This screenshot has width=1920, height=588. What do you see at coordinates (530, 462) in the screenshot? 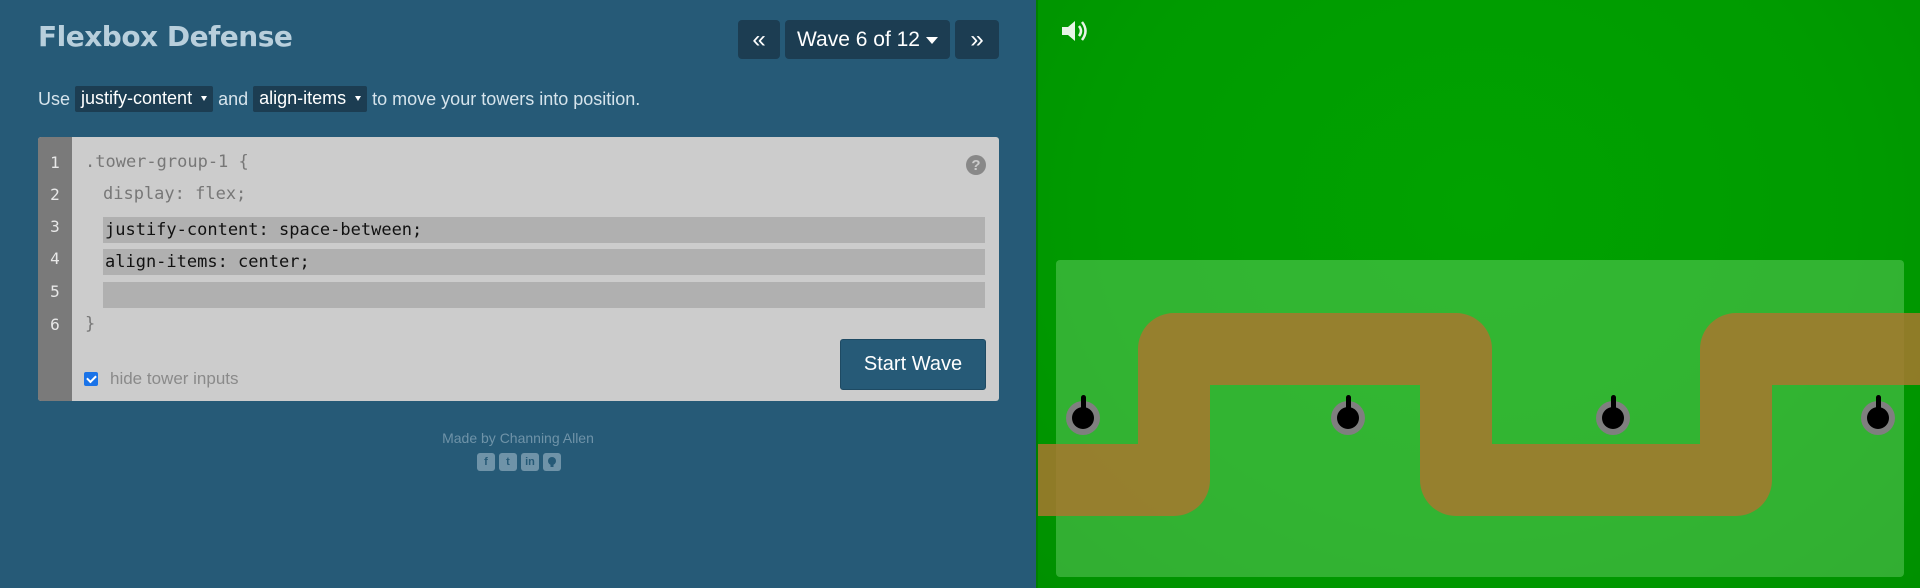
I see `linkedin-icon: in` at bounding box center [530, 462].